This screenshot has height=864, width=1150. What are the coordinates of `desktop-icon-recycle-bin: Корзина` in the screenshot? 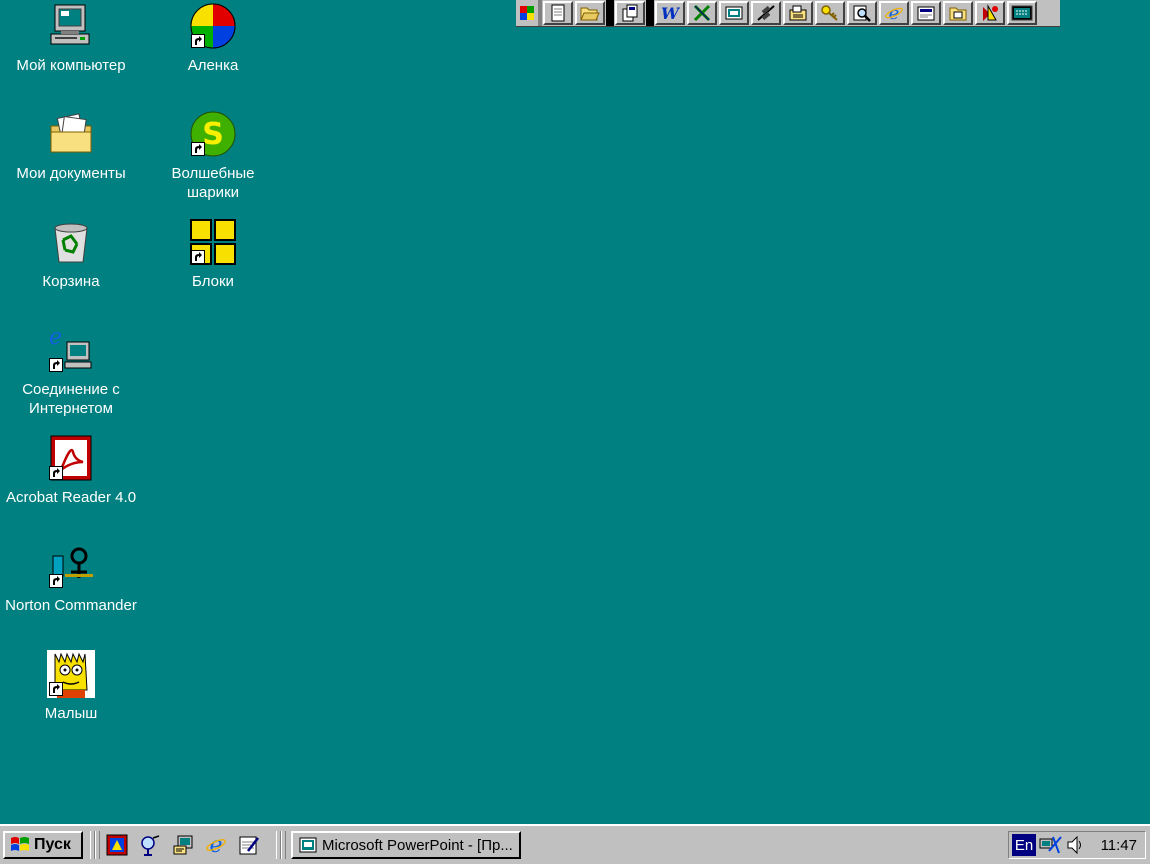 It's located at (71, 254).